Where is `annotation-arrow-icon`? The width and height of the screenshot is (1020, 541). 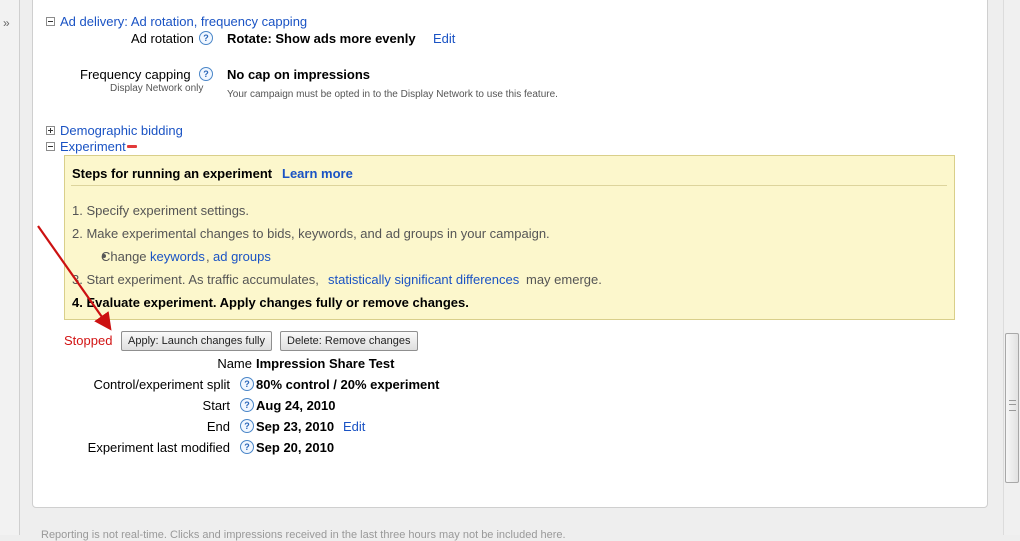
annotation-arrow-icon is located at coordinates (74, 278).